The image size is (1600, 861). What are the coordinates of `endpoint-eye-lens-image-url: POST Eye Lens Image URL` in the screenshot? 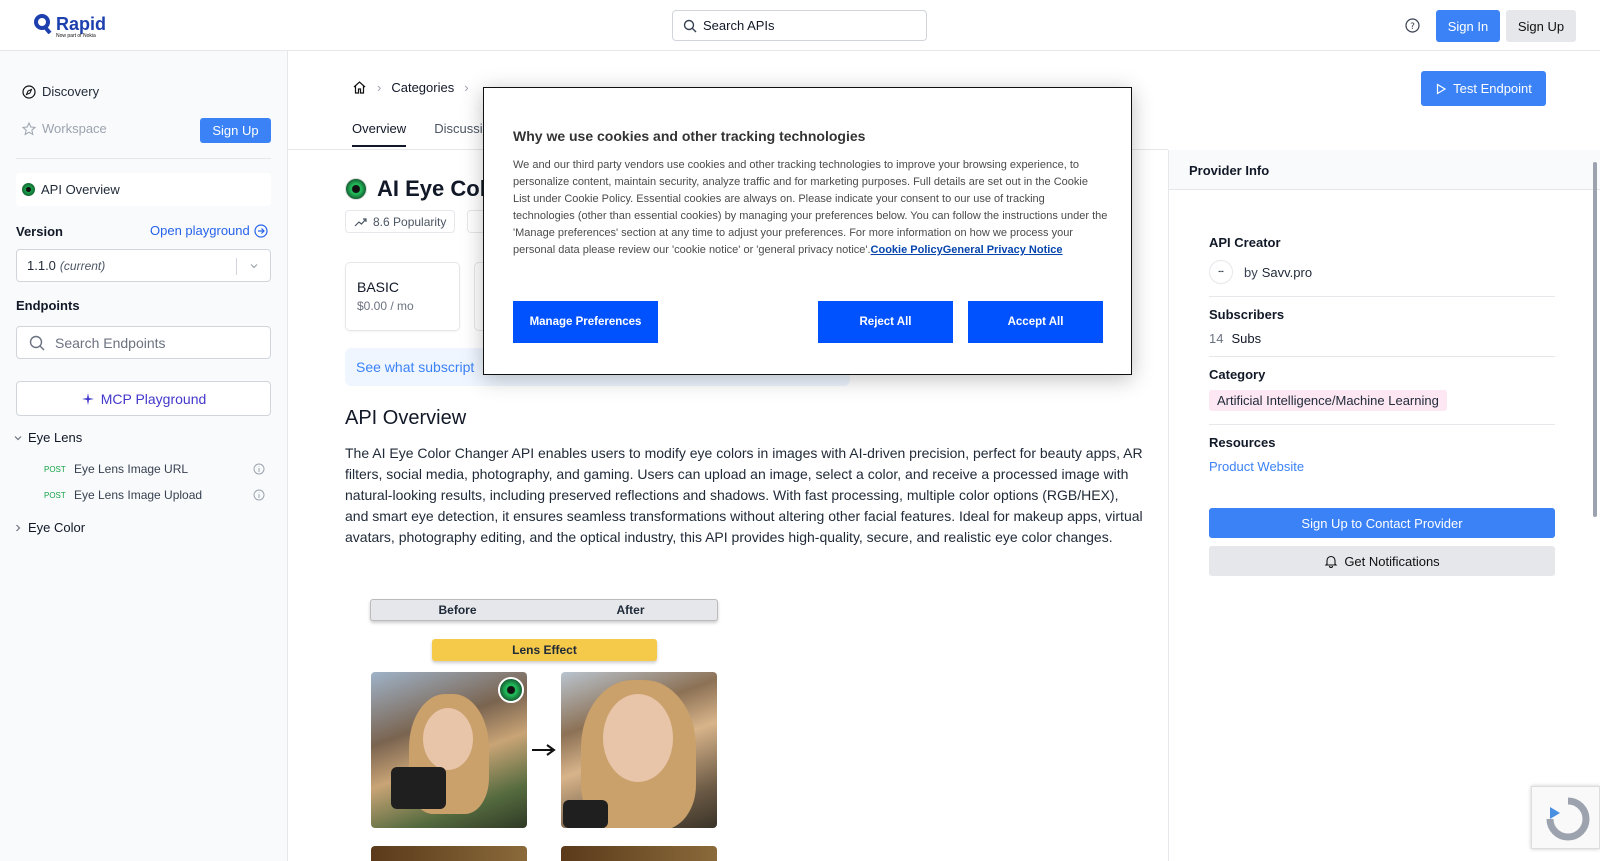 It's located at (156, 469).